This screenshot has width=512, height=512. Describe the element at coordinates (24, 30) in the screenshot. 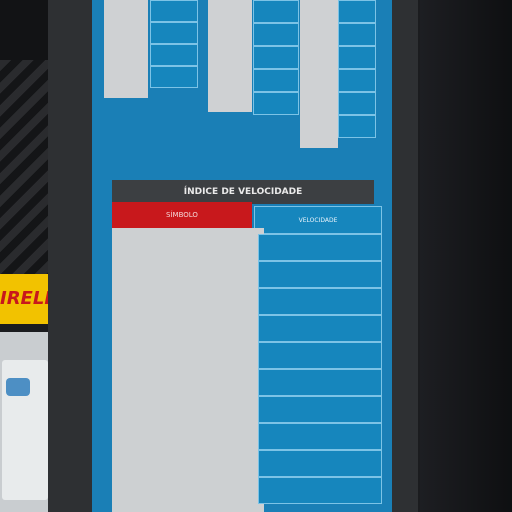

I see `background-shadow` at that location.